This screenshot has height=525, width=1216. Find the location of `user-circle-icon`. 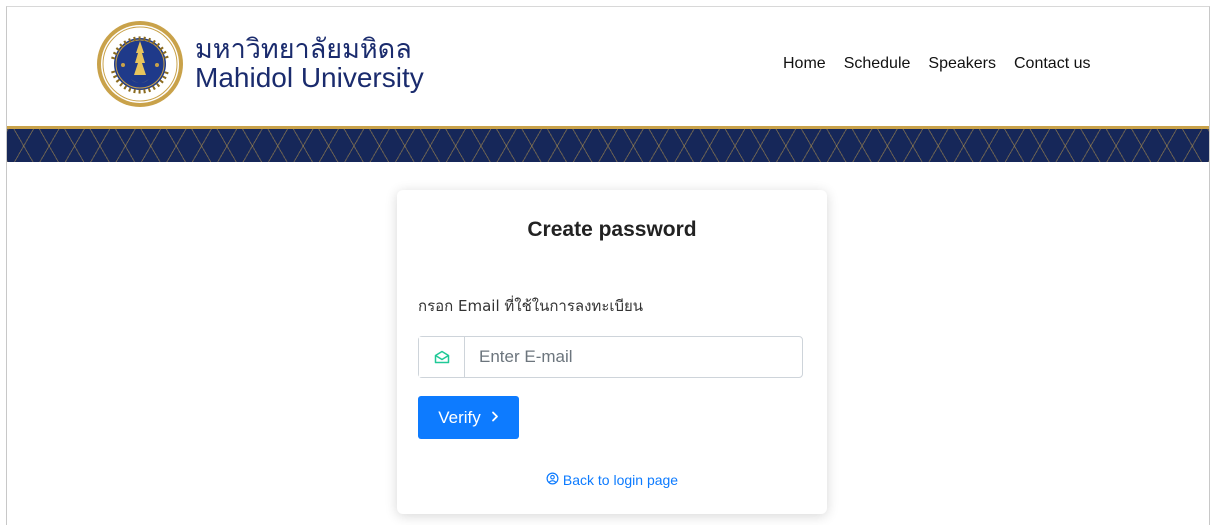

user-circle-icon is located at coordinates (552, 480).